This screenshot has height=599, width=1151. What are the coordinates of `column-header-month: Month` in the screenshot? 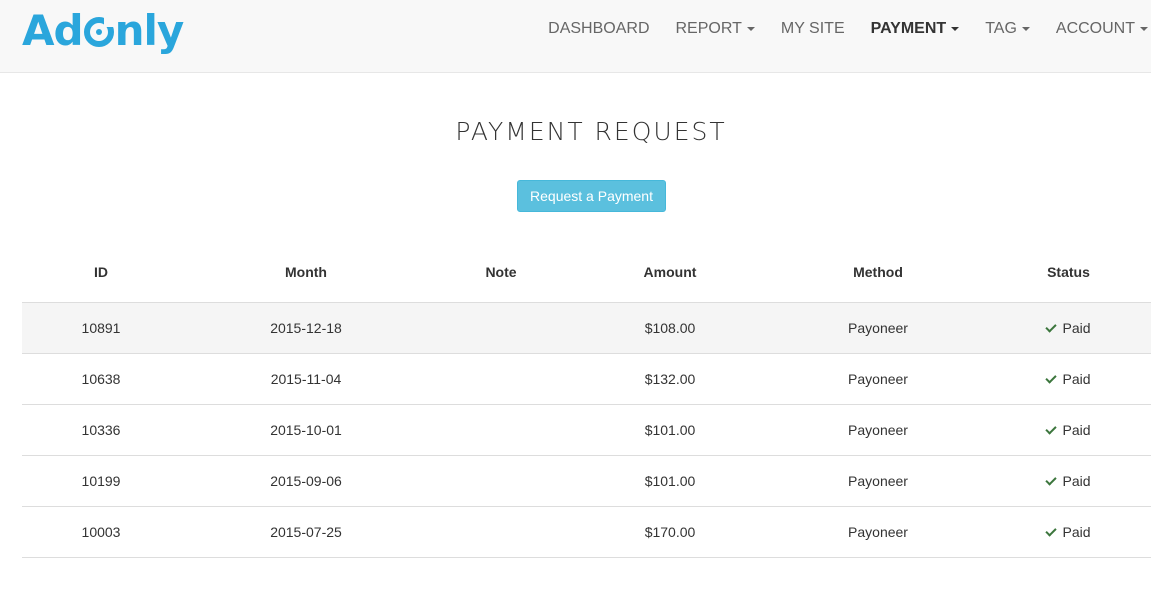 It's located at (306, 272).